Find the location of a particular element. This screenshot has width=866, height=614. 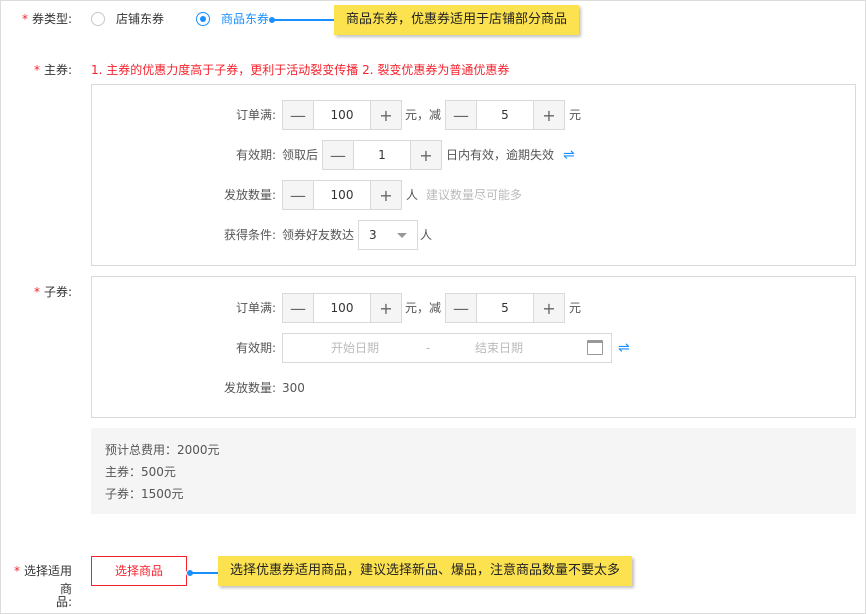

sub-validity-label: 有效期: is located at coordinates (255, 348).